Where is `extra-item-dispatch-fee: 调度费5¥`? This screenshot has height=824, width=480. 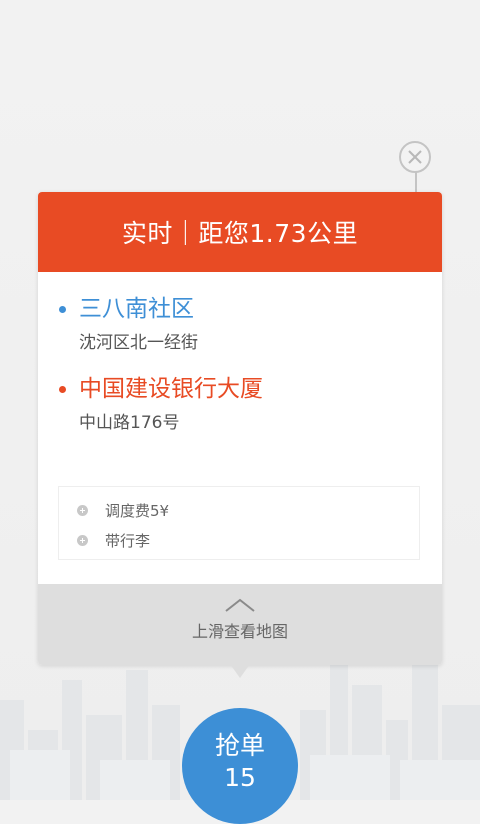 extra-item-dispatch-fee: 调度费5¥ is located at coordinates (239, 510).